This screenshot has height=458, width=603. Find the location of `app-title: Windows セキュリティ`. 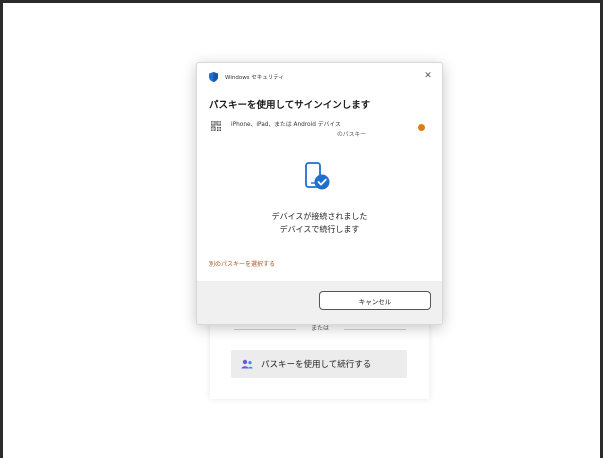

app-title: Windows セキュリティ is located at coordinates (254, 78).